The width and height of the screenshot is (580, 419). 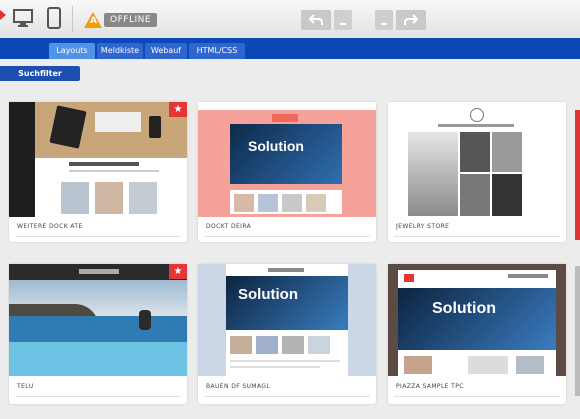 I want to click on template-name: PIAZZA SAMPLE TPC, so click(x=430, y=386).